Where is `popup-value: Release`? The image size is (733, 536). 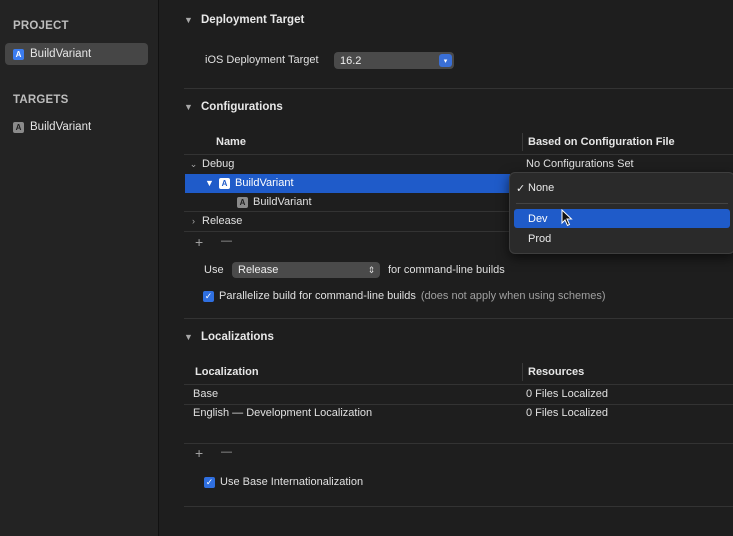 popup-value: Release is located at coordinates (258, 270).